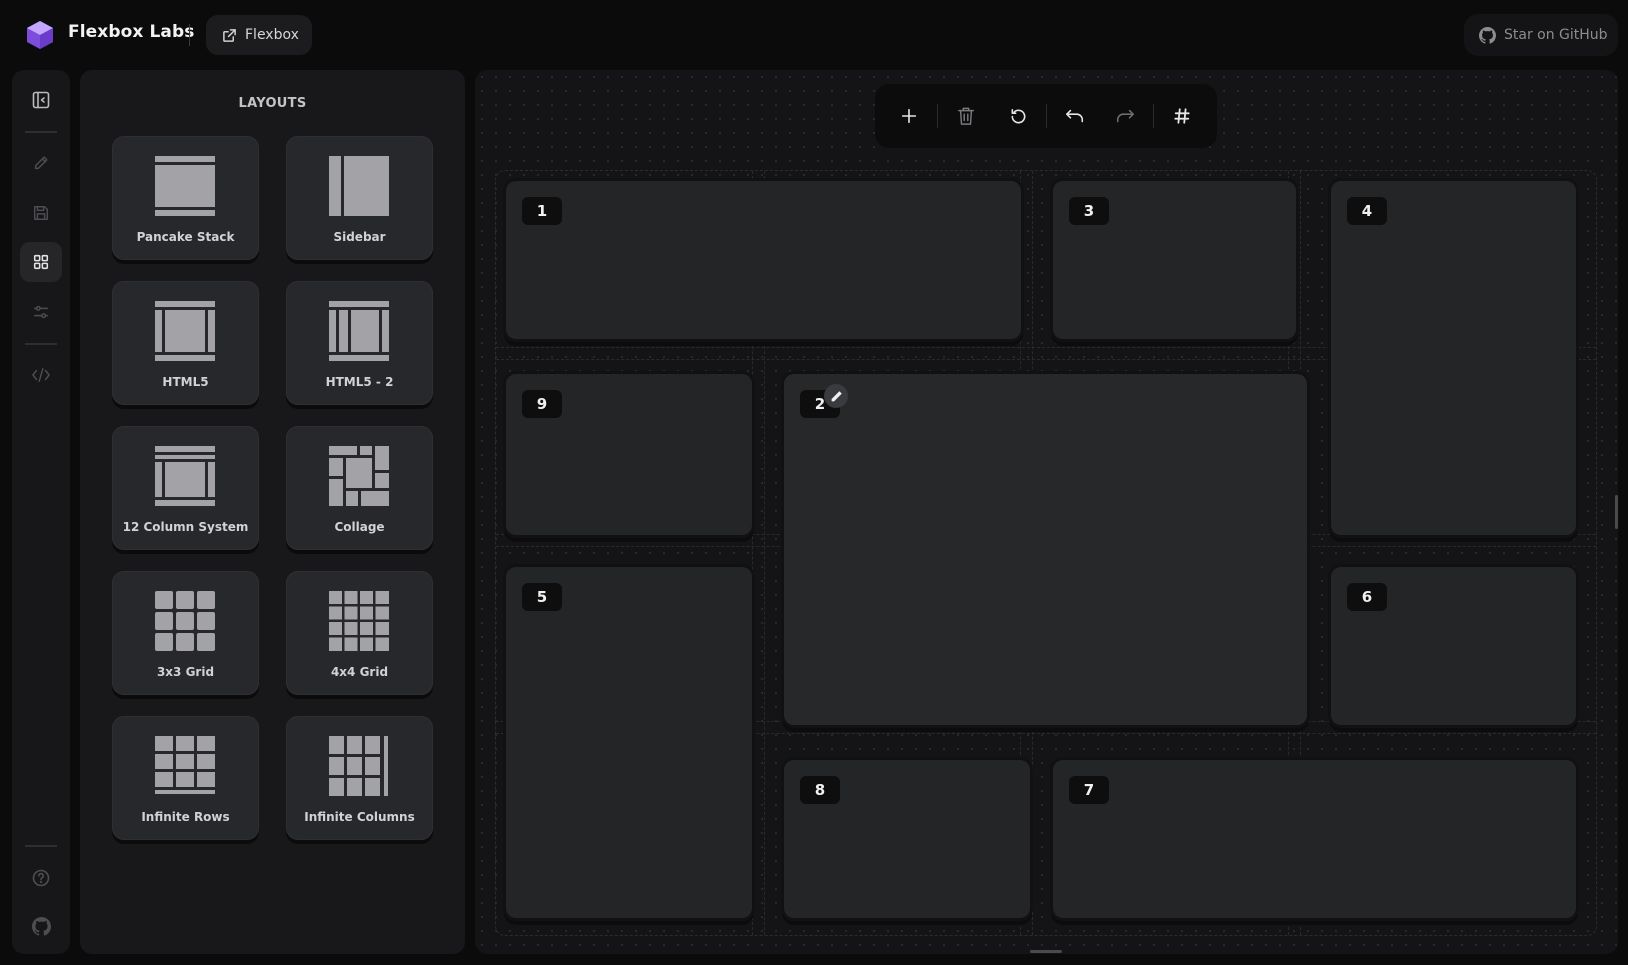  I want to click on panel-title: LAYOUTS, so click(272, 103).